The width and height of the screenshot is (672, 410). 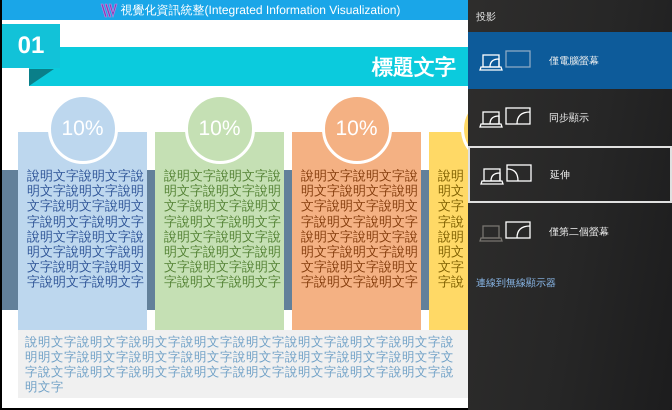 What do you see at coordinates (570, 117) in the screenshot?
I see `display-option: 同步顯示` at bounding box center [570, 117].